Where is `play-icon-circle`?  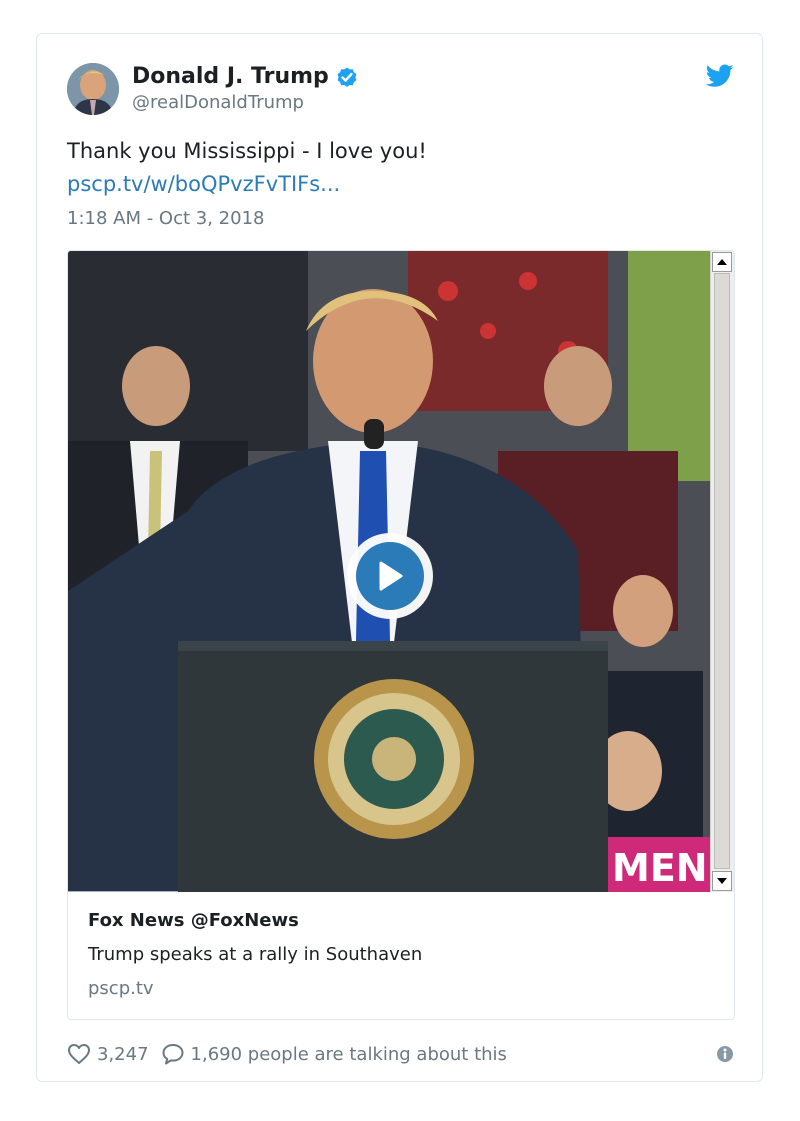
play-icon-circle is located at coordinates (390, 576).